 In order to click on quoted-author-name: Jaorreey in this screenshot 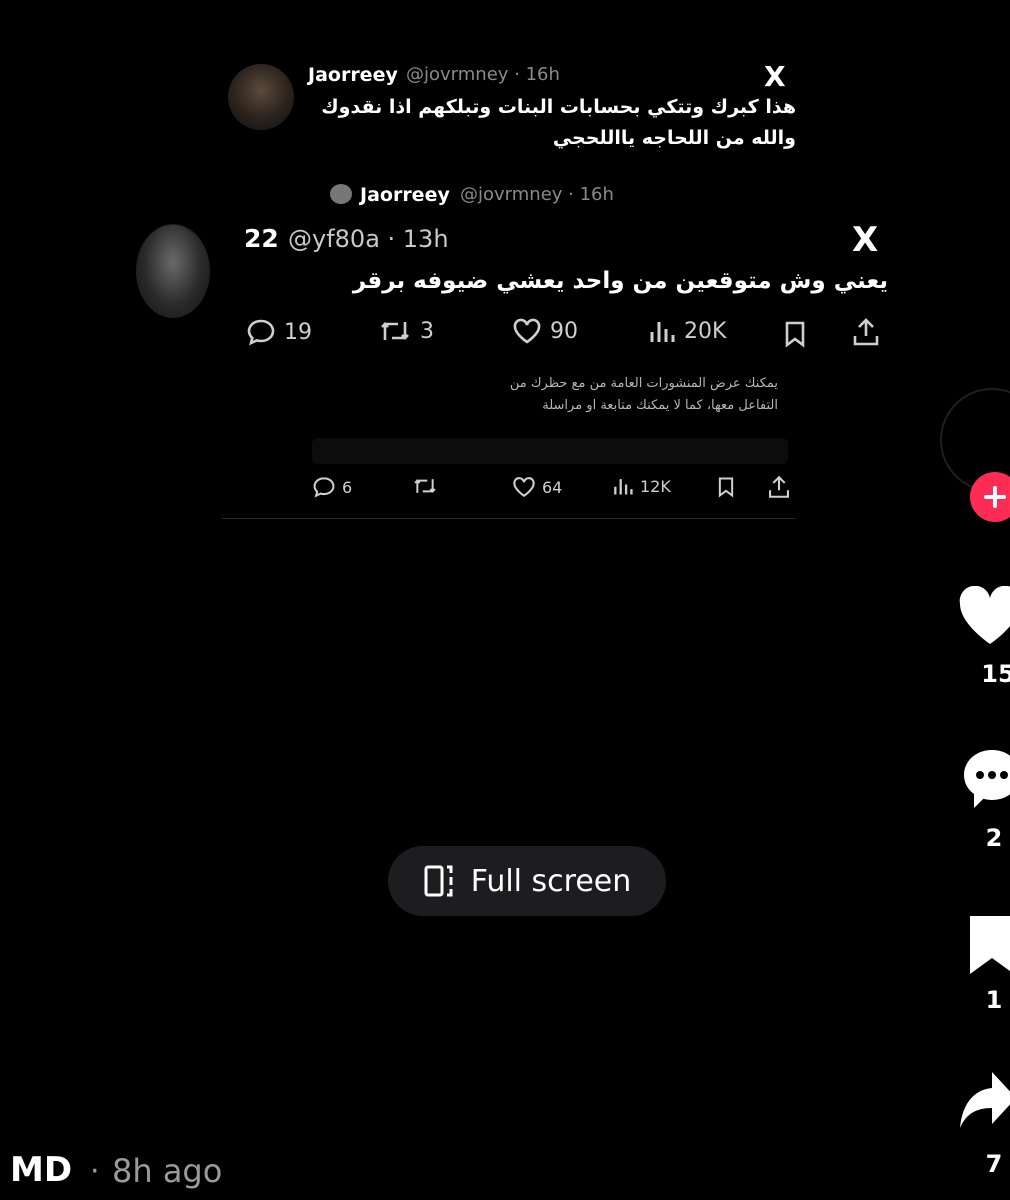, I will do `click(405, 195)`.